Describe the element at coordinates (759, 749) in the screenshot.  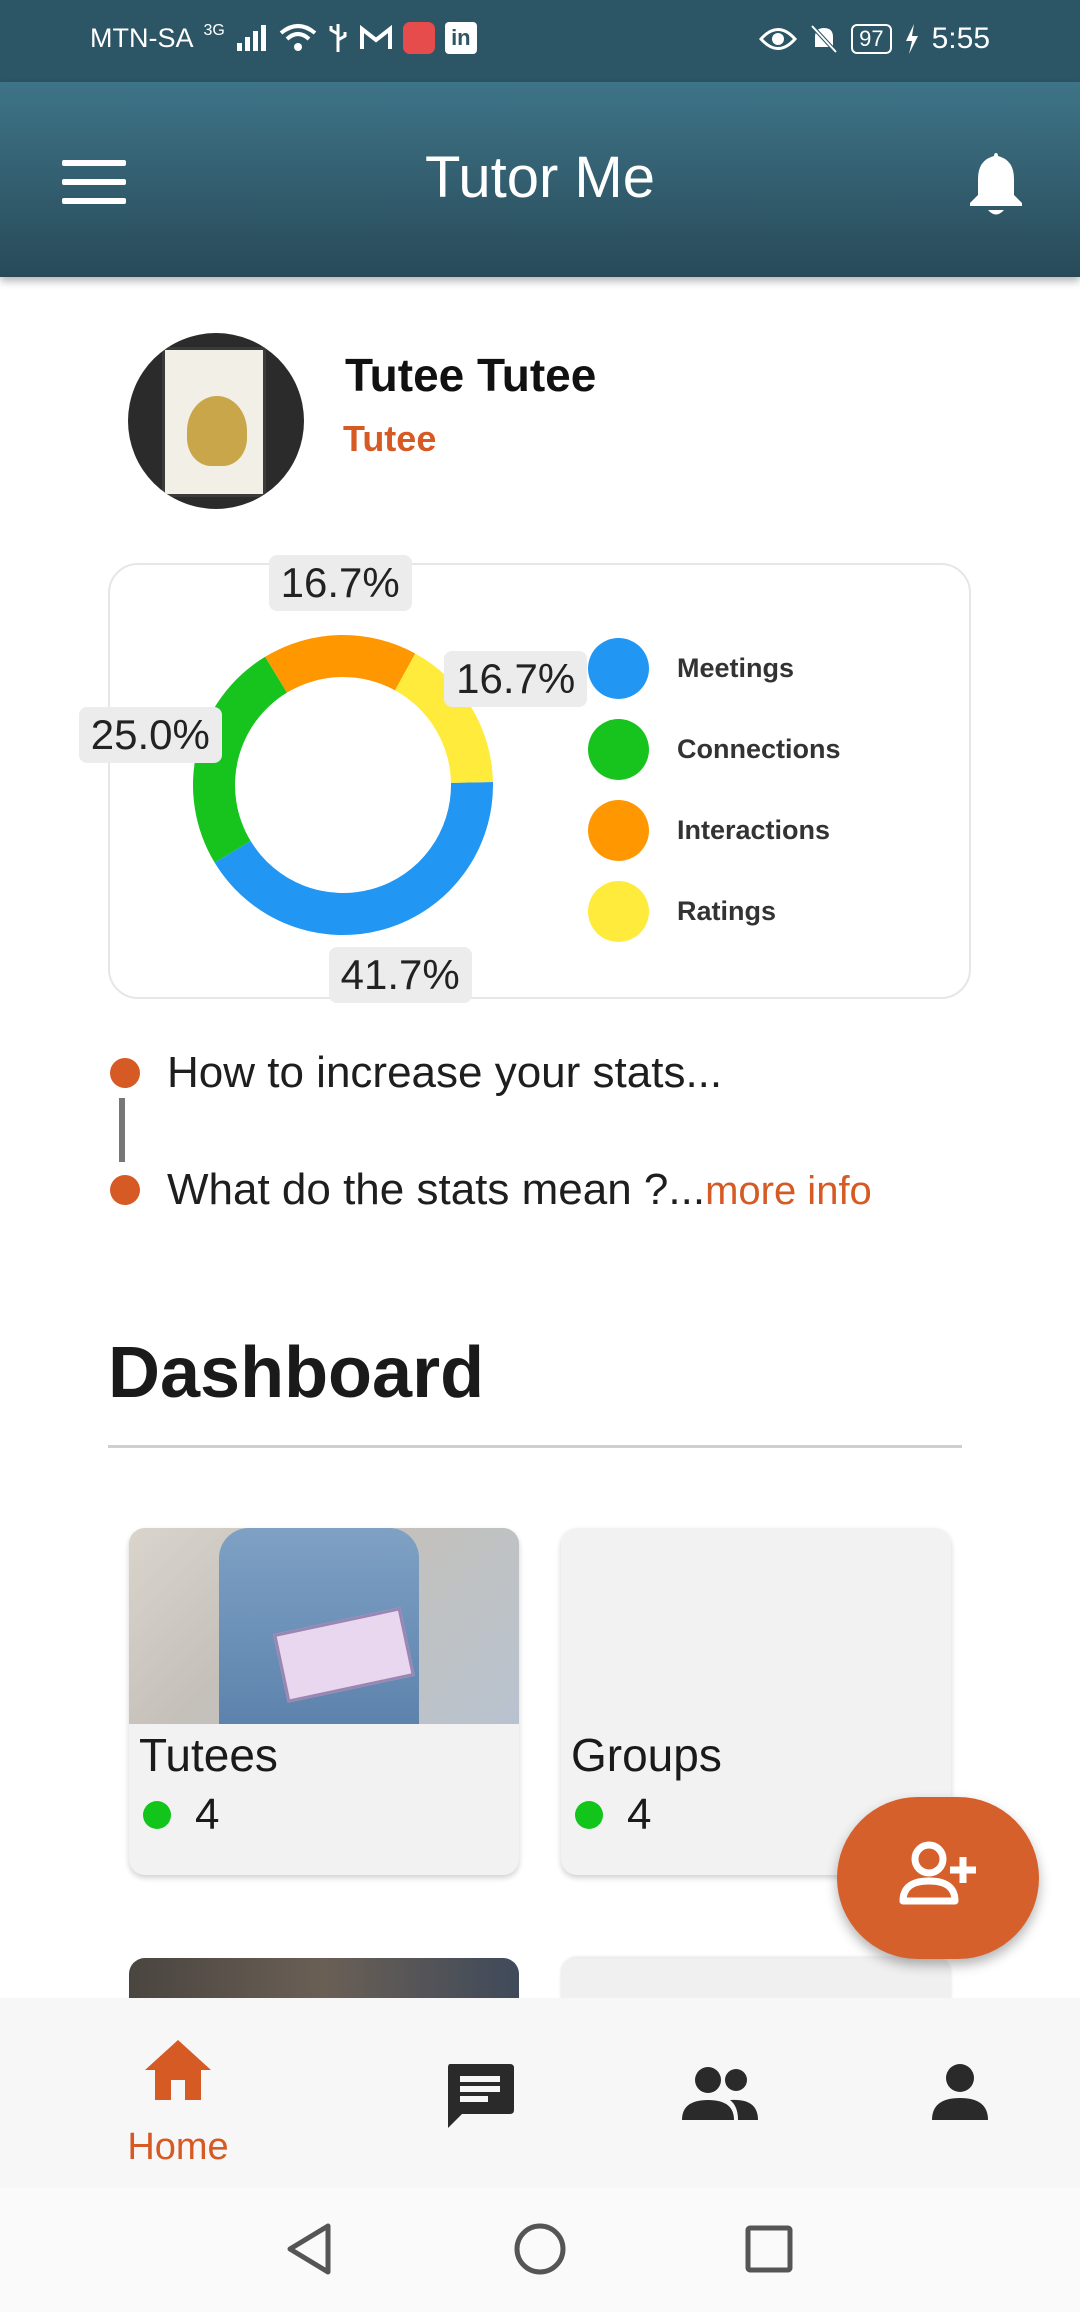
I see `legend-label: Connections` at that location.